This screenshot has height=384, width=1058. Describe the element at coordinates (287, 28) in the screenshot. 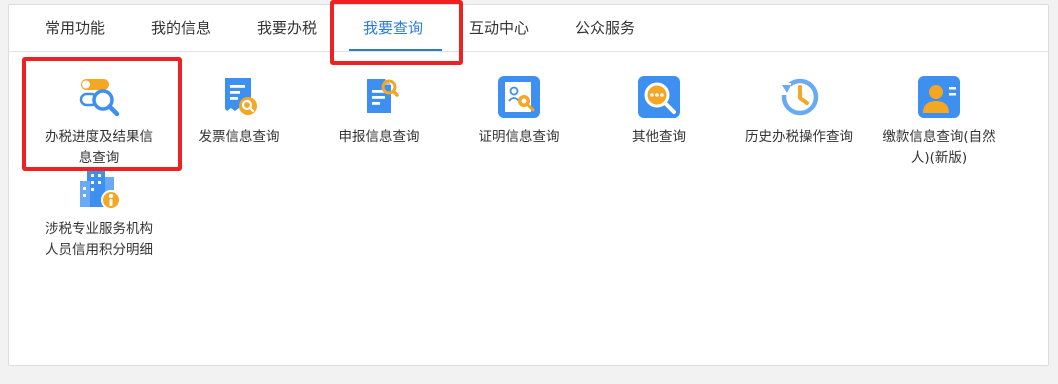

I see `tab-tax-handling: 我要办税` at that location.